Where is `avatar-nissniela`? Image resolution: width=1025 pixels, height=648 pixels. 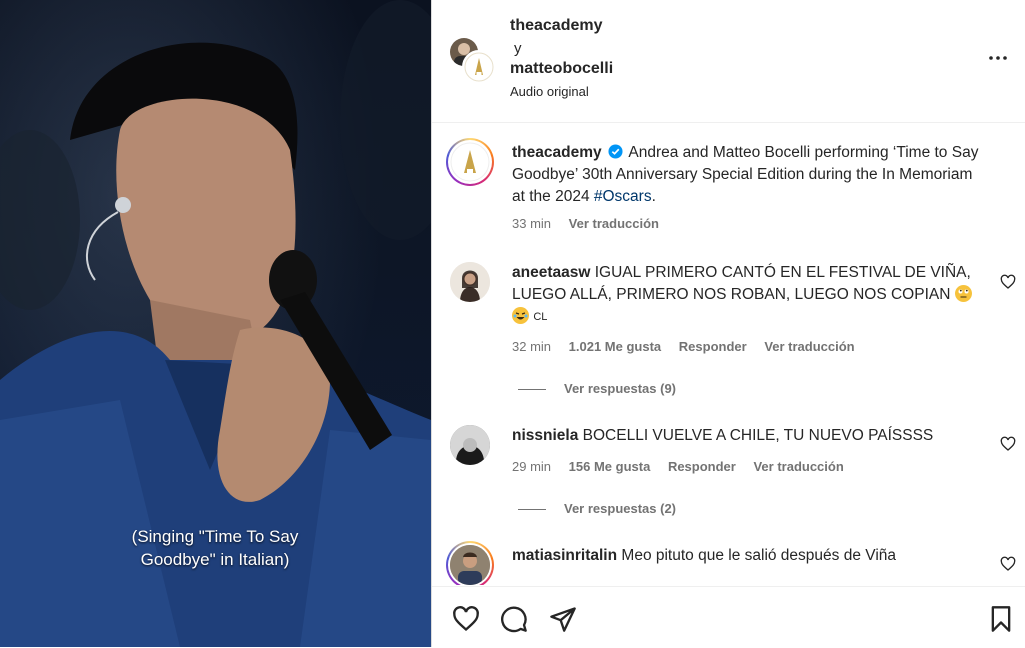
avatar-nissniela is located at coordinates (470, 445).